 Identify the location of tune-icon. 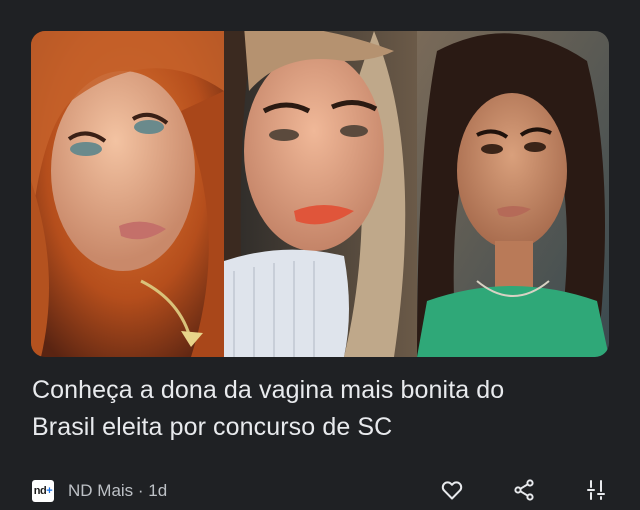
(596, 490).